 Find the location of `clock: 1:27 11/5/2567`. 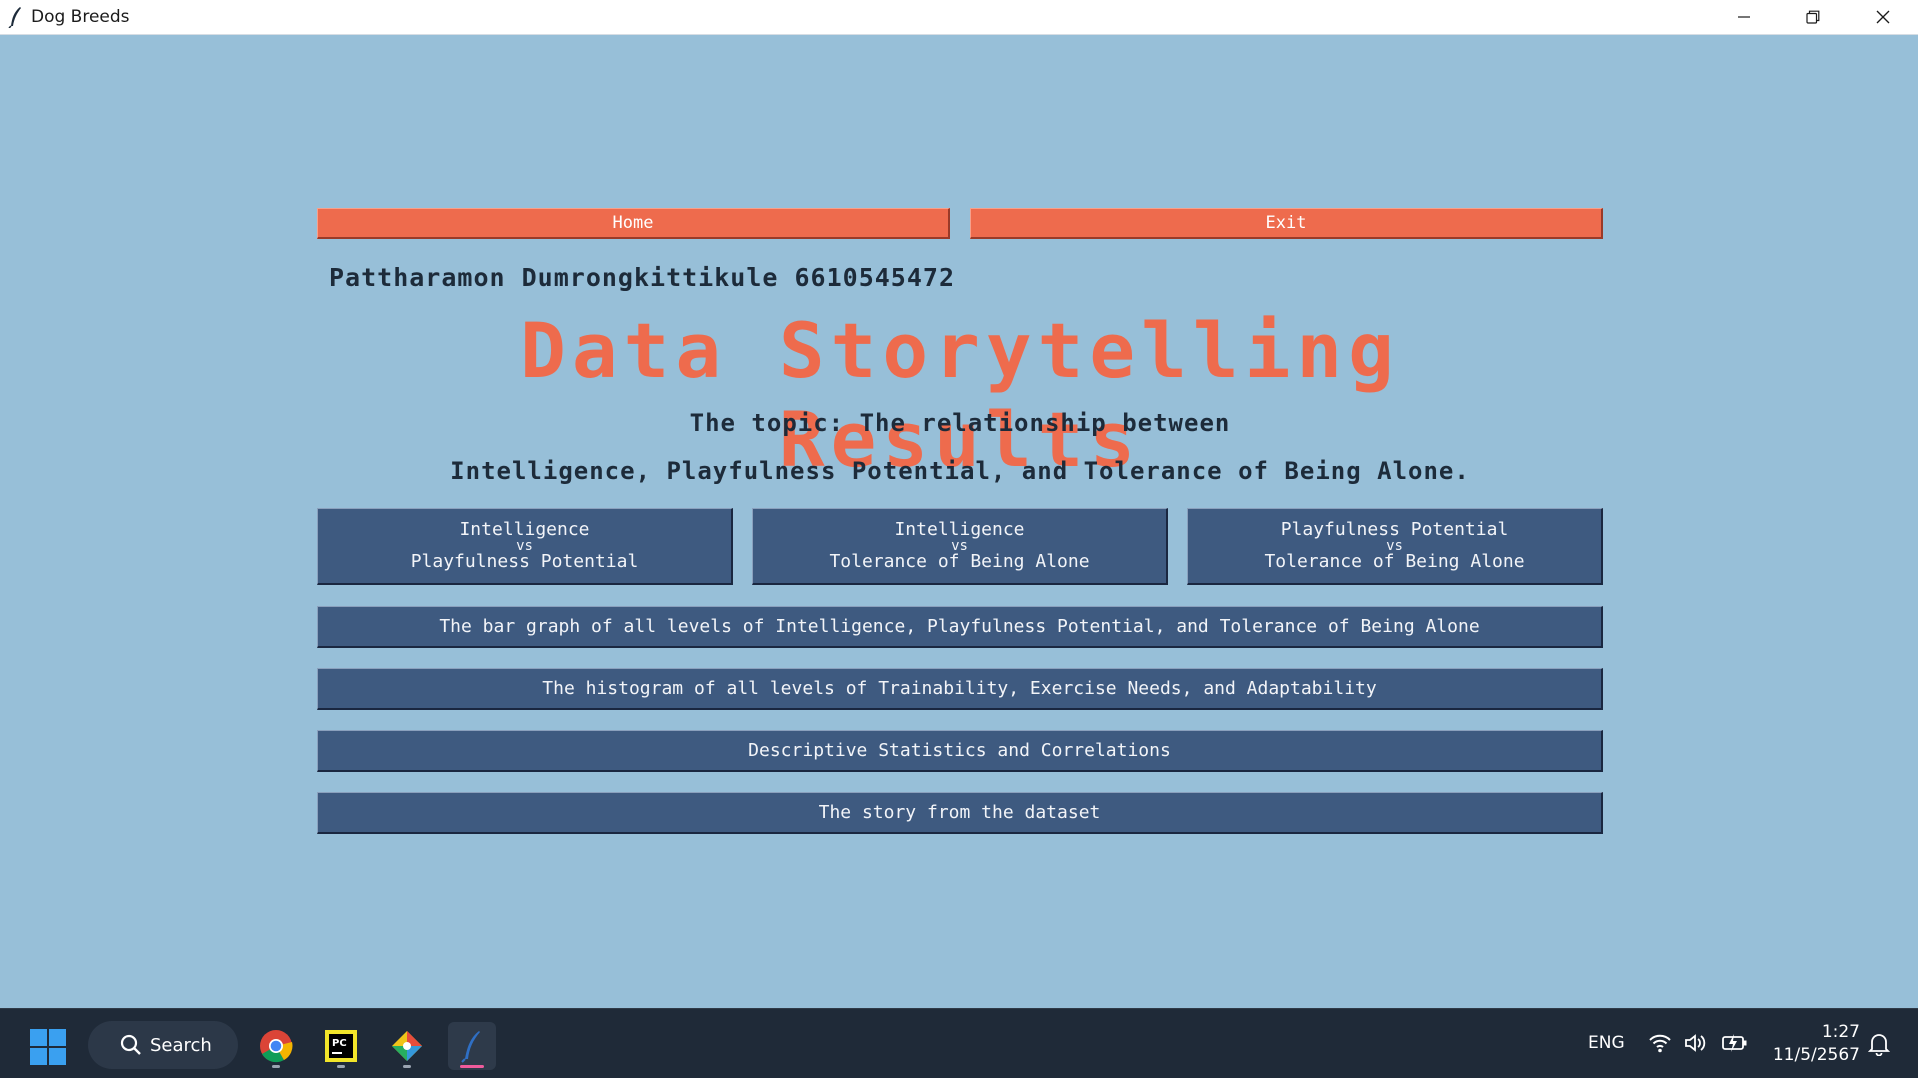

clock: 1:27 11/5/2567 is located at coordinates (1810, 1044).